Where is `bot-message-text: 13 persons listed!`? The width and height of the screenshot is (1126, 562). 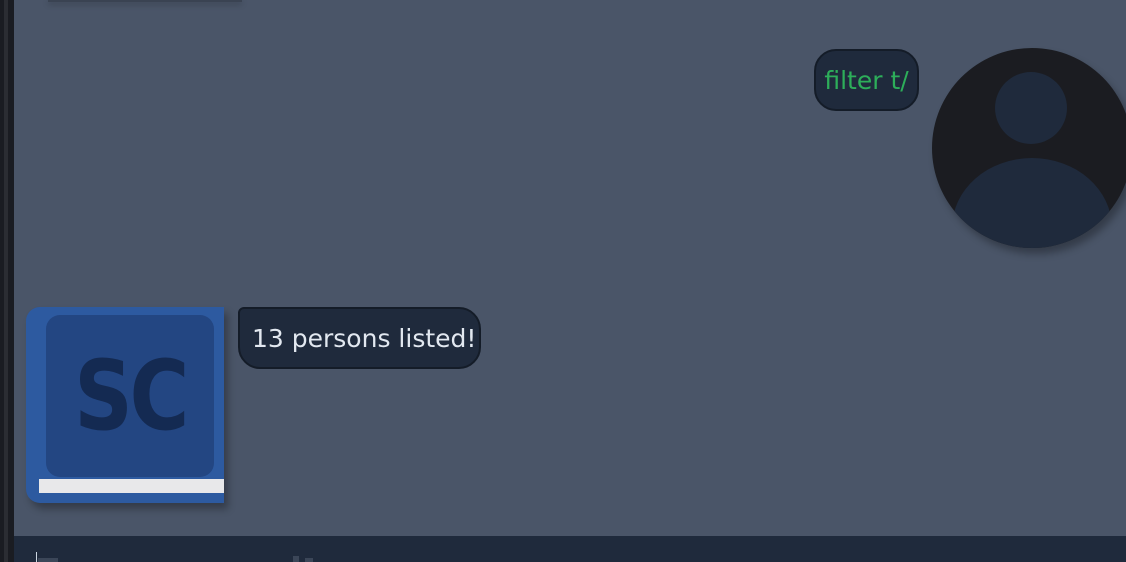
bot-message-text: 13 persons listed! is located at coordinates (364, 338).